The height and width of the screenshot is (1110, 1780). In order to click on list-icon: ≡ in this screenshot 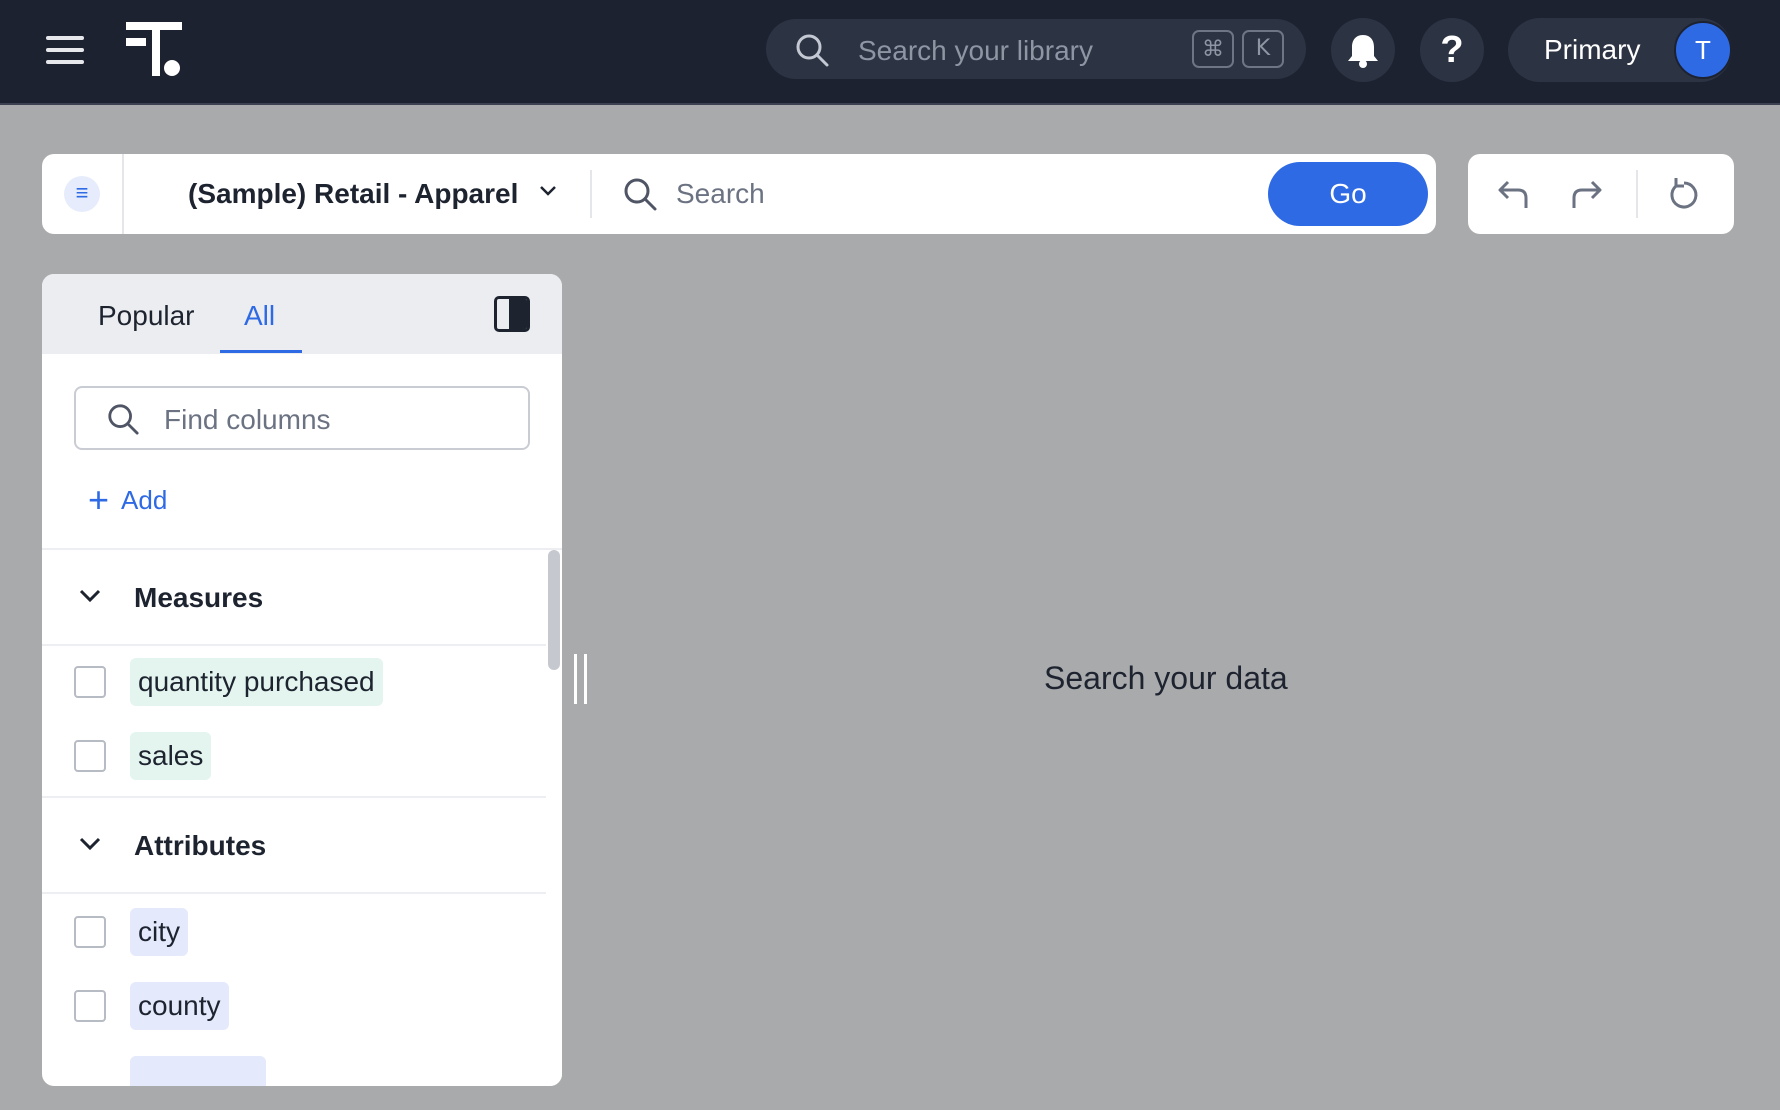, I will do `click(82, 194)`.